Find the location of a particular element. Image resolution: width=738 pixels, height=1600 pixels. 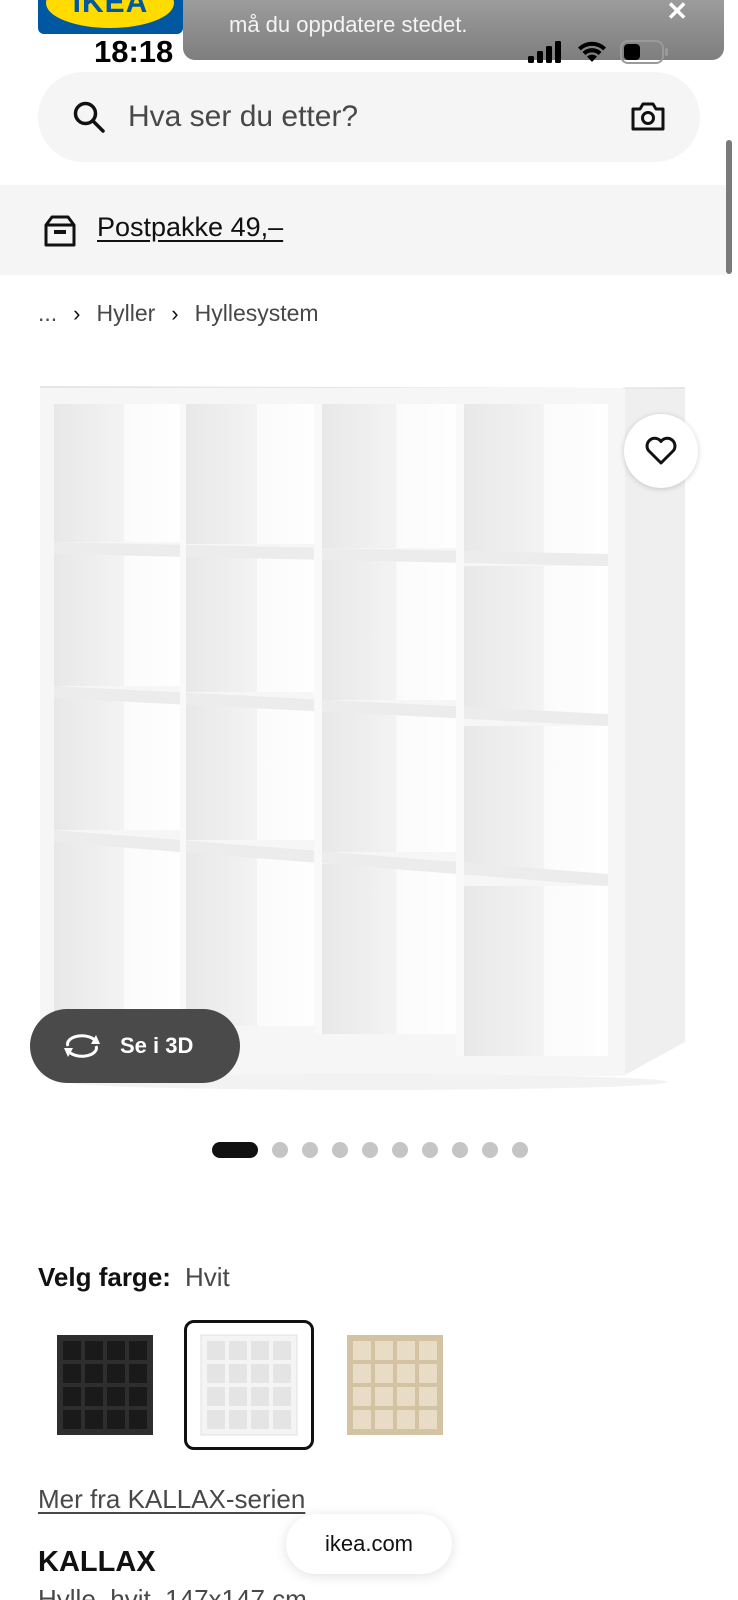

product-name: KALLAX is located at coordinates (97, 1562).